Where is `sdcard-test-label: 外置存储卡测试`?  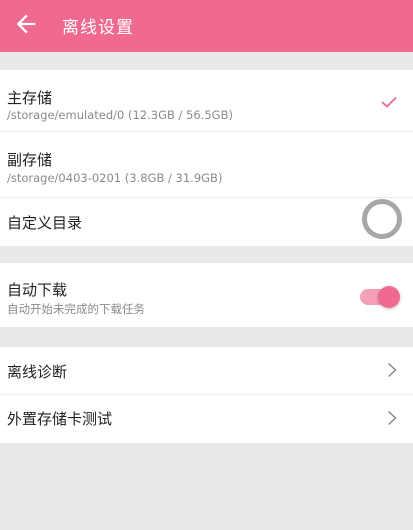
sdcard-test-label: 外置存储卡测试 is located at coordinates (60, 419).